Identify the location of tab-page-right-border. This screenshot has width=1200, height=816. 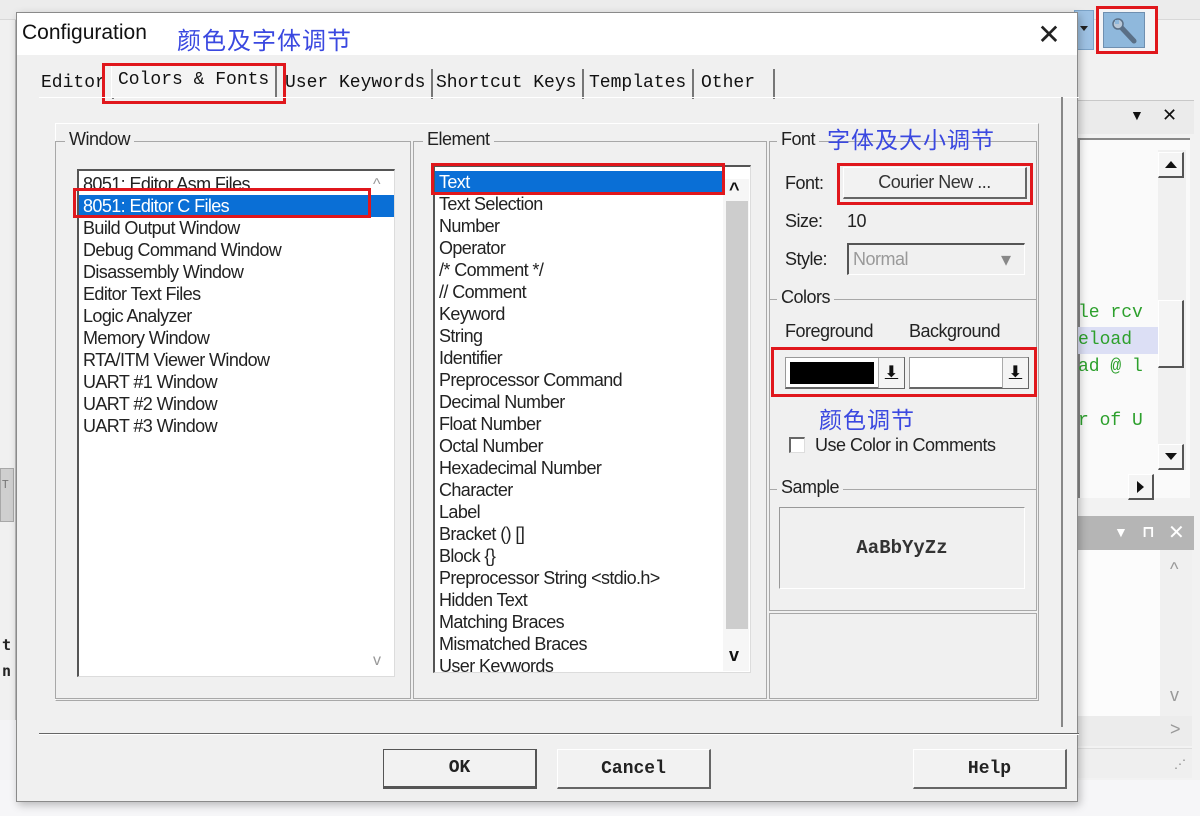
(1062, 412).